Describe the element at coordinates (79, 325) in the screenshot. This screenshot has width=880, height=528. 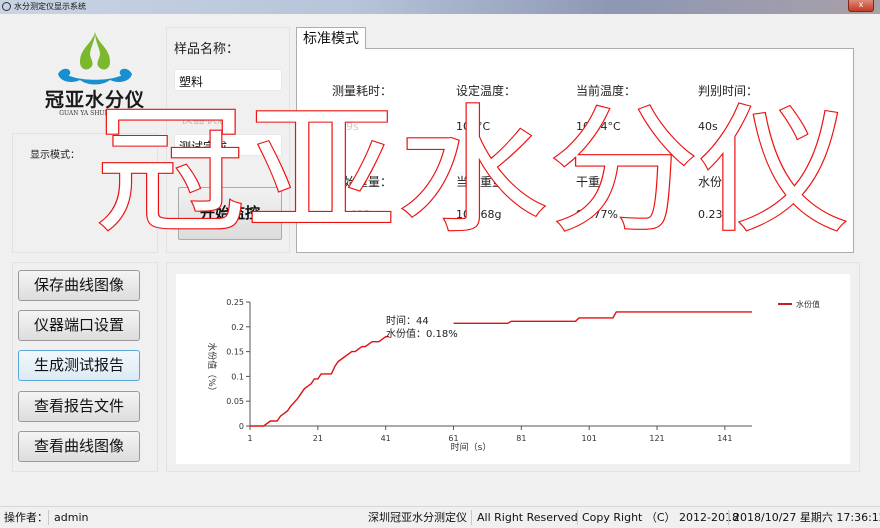
I see `port-settings-button: 仪器端口设置` at that location.